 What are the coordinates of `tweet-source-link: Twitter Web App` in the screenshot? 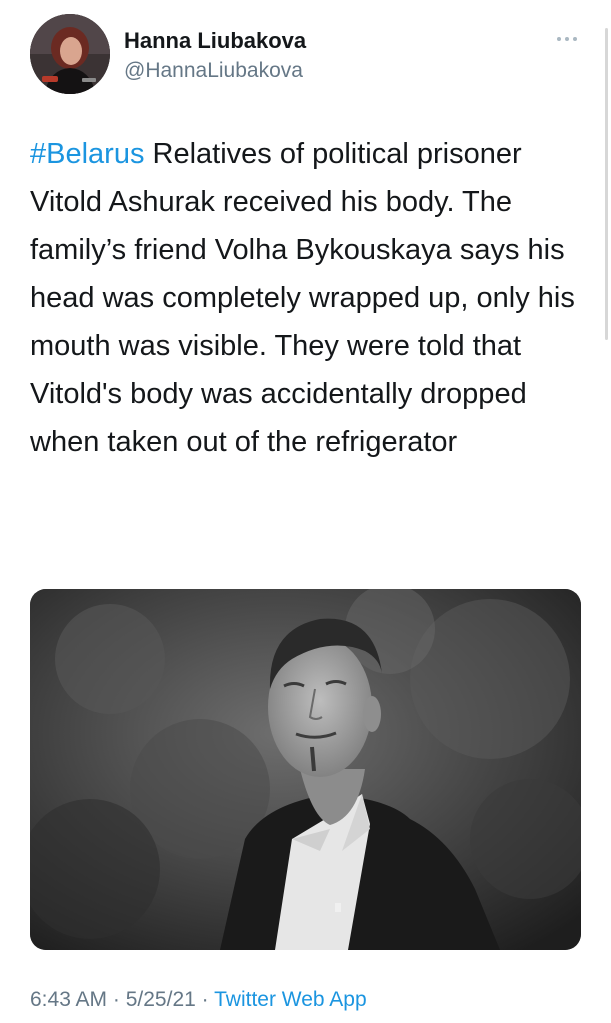 It's located at (290, 999).